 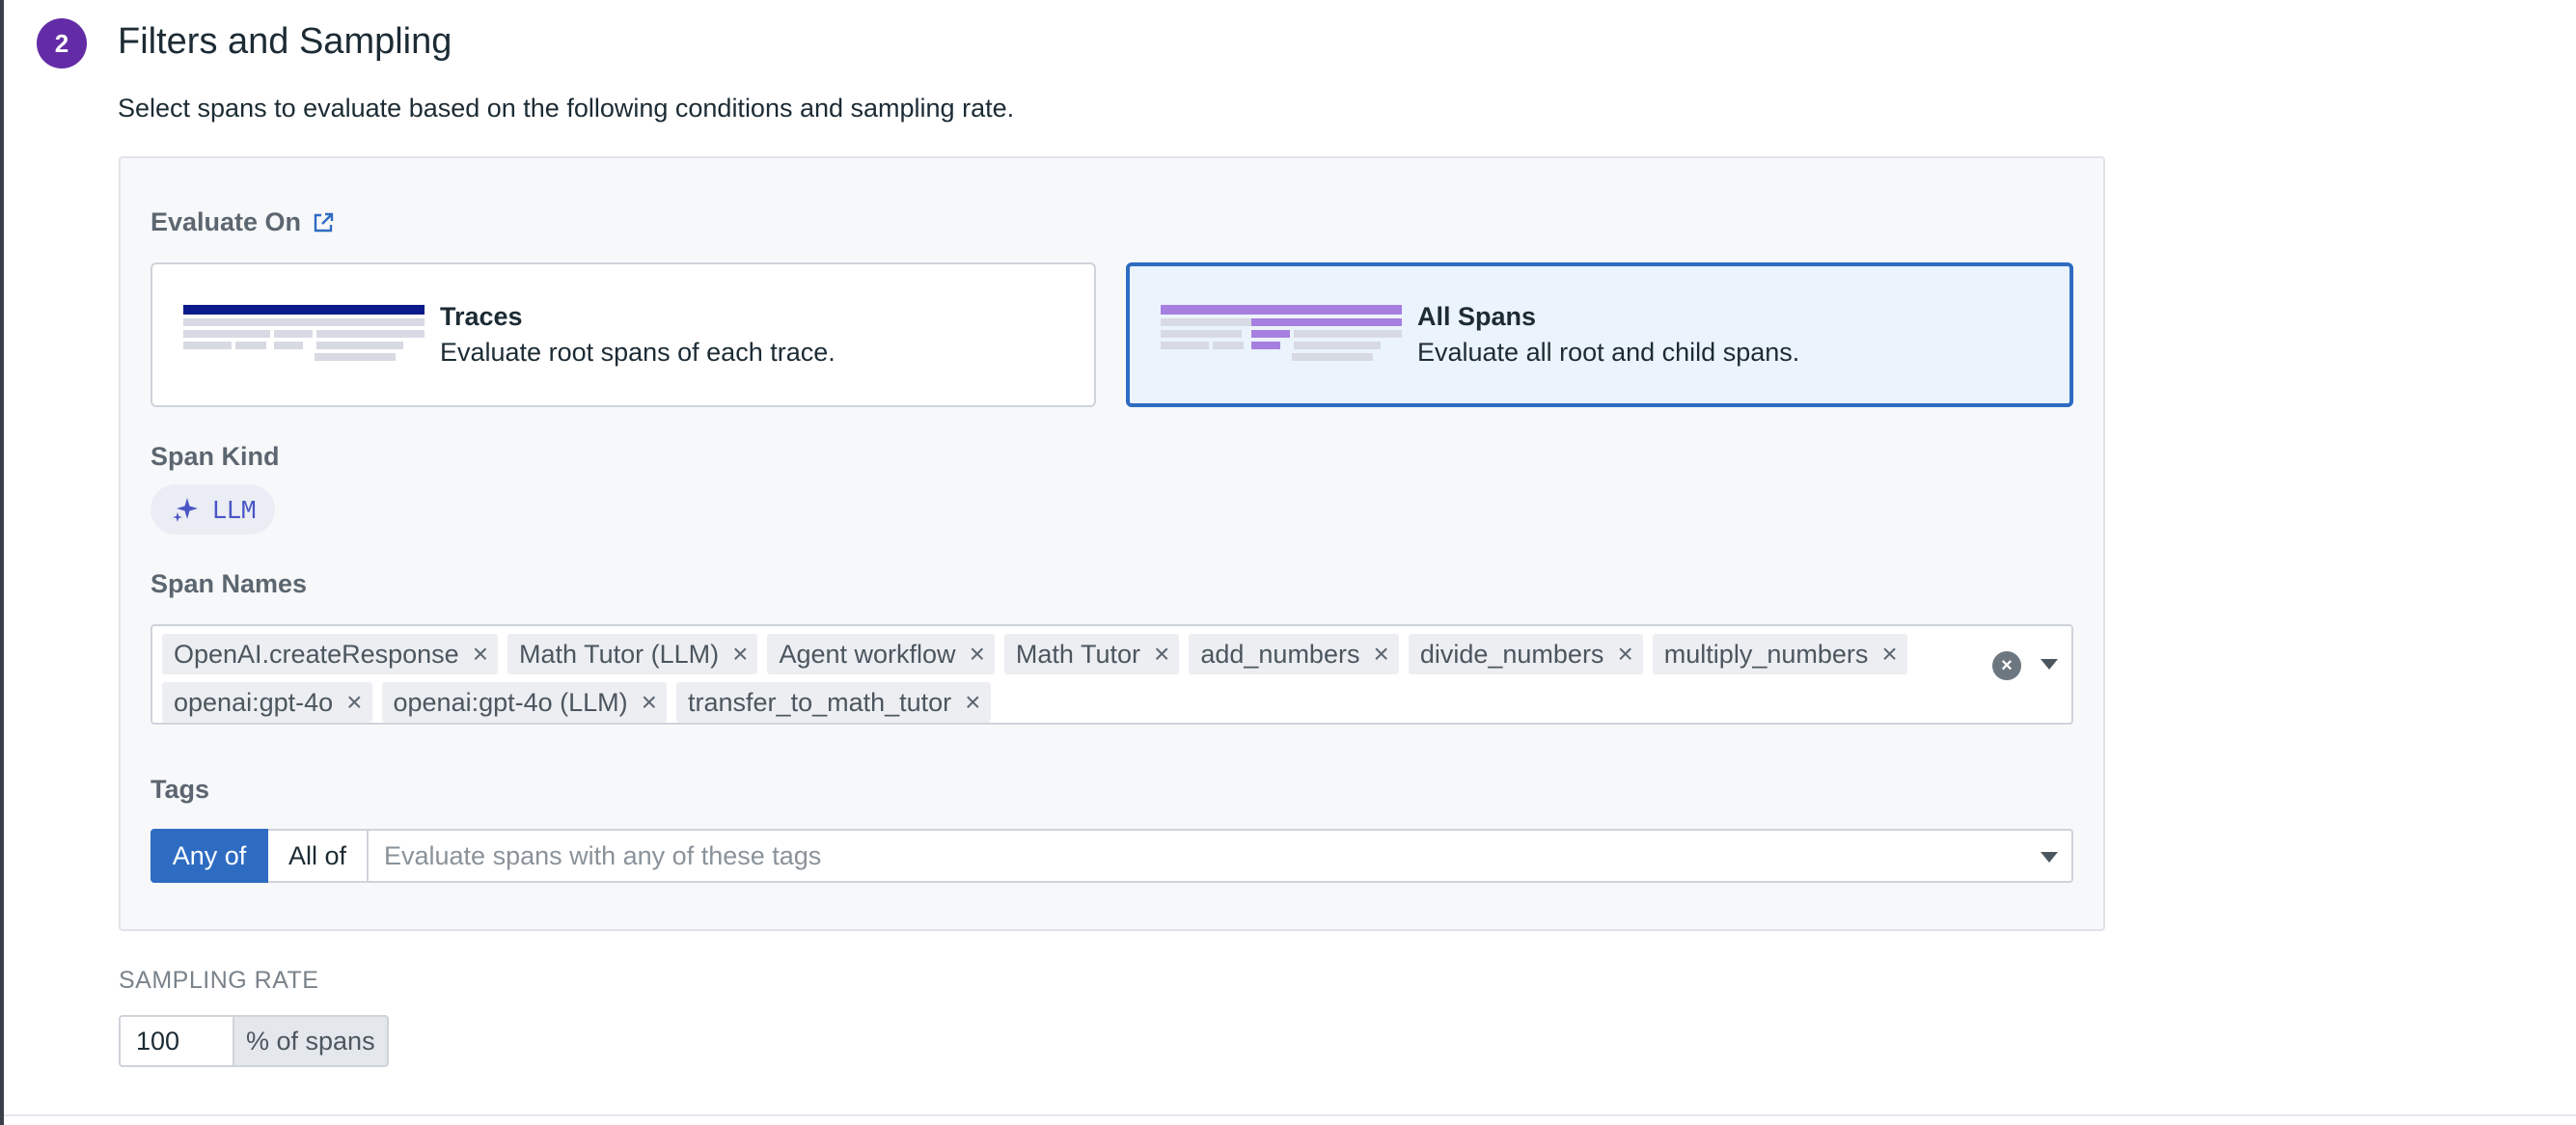 What do you see at coordinates (219, 981) in the screenshot?
I see `sampling-rate-label: SAMPLING RATE` at bounding box center [219, 981].